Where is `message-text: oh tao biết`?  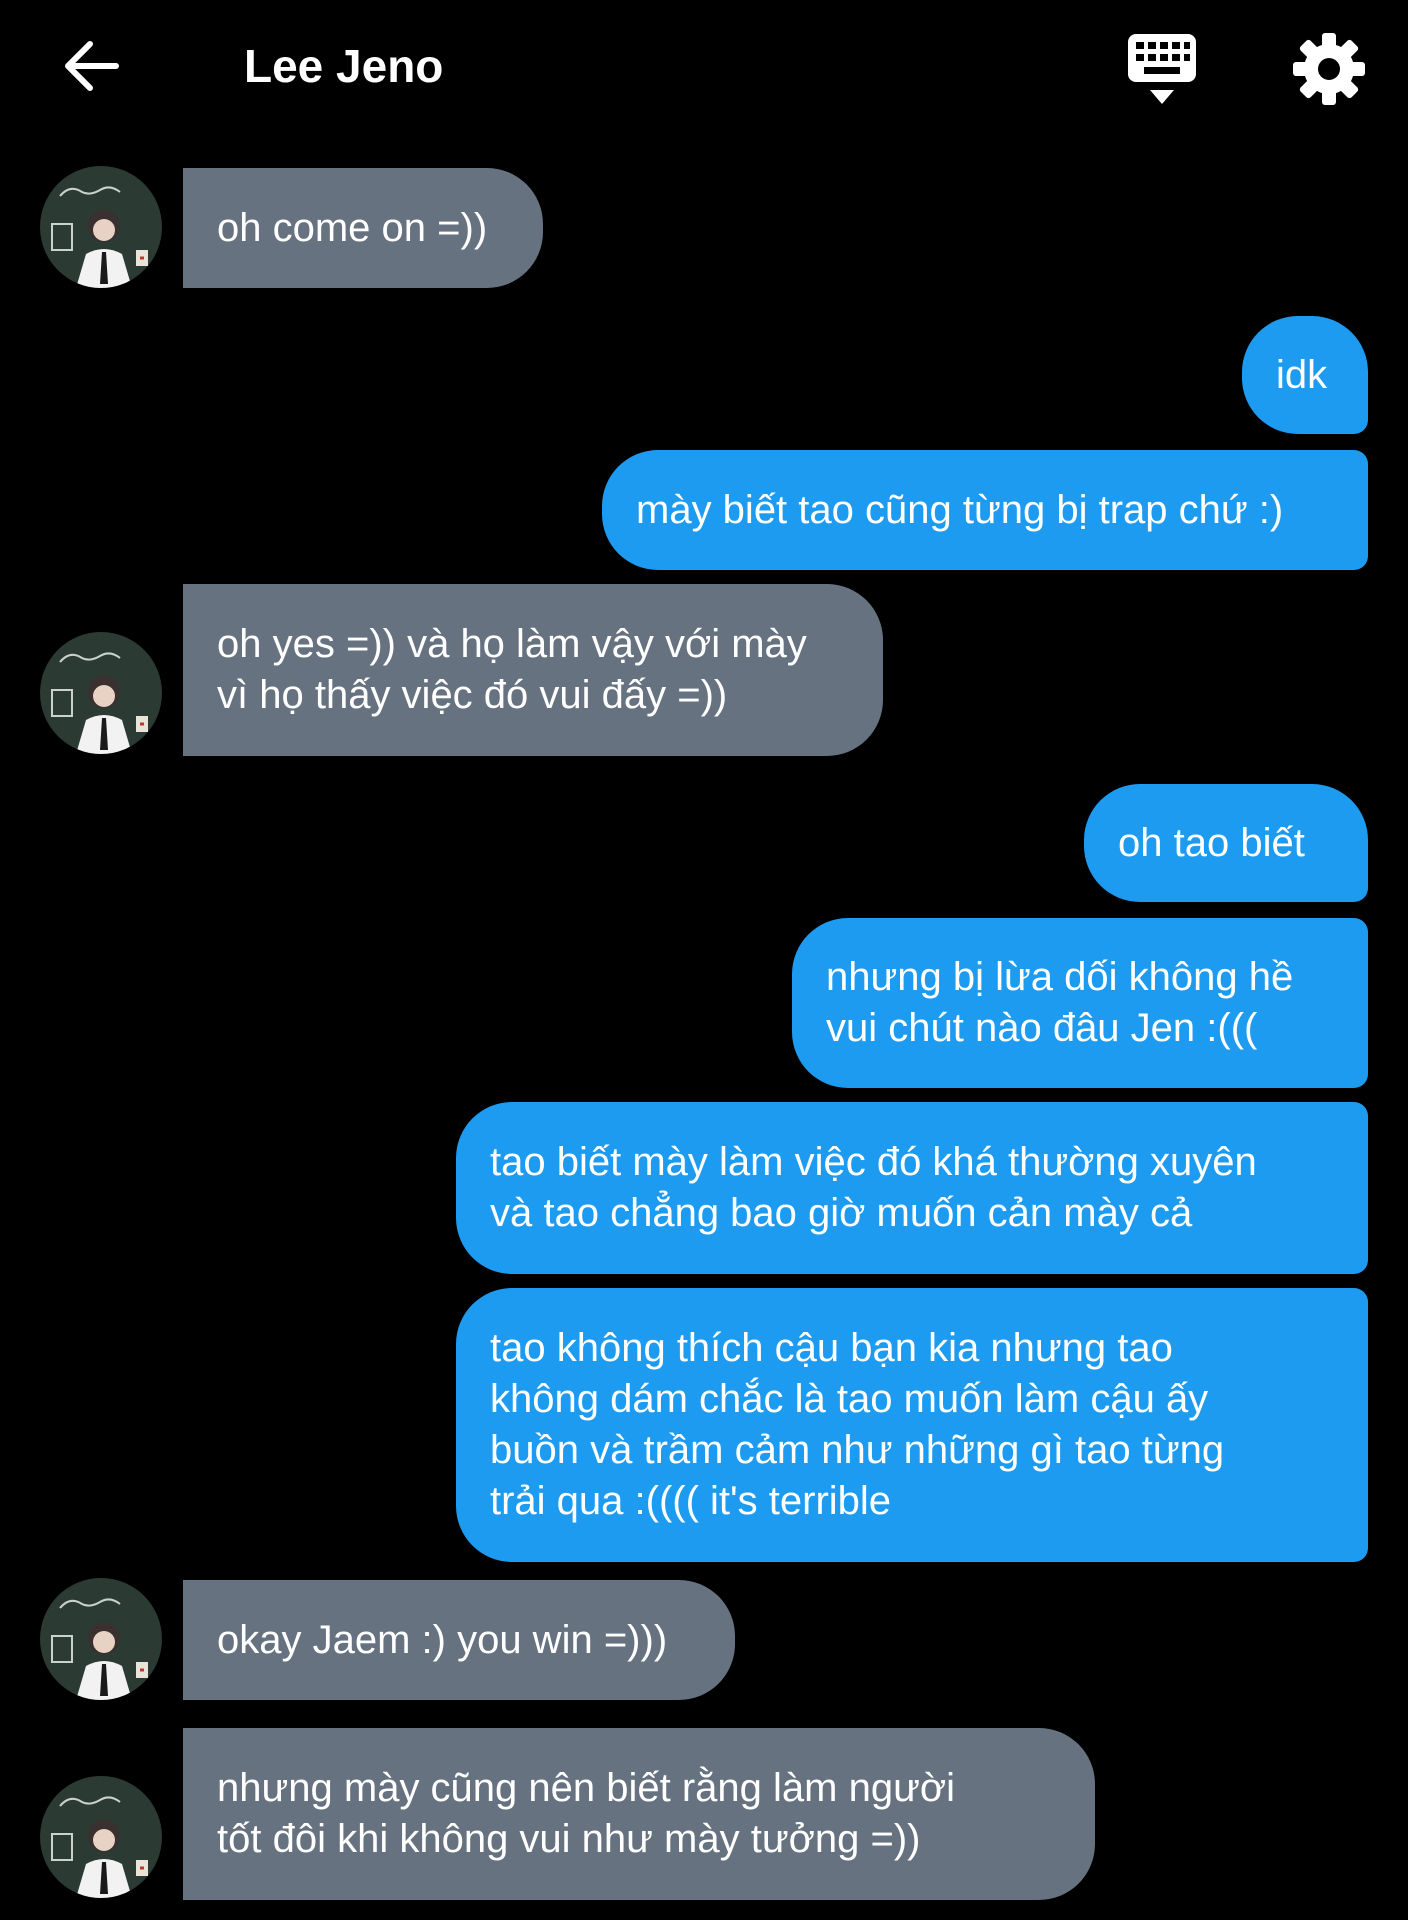 message-text: oh tao biết is located at coordinates (1211, 842).